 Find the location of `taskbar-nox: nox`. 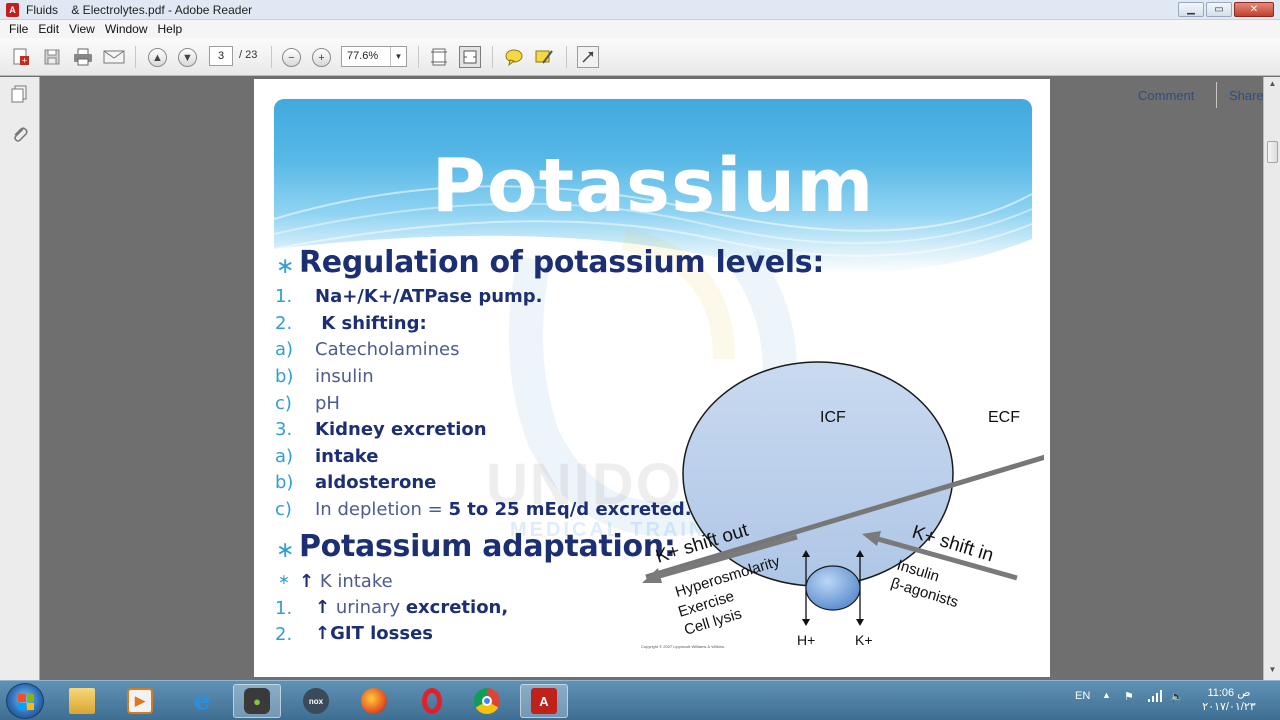

taskbar-nox: nox is located at coordinates (316, 701).